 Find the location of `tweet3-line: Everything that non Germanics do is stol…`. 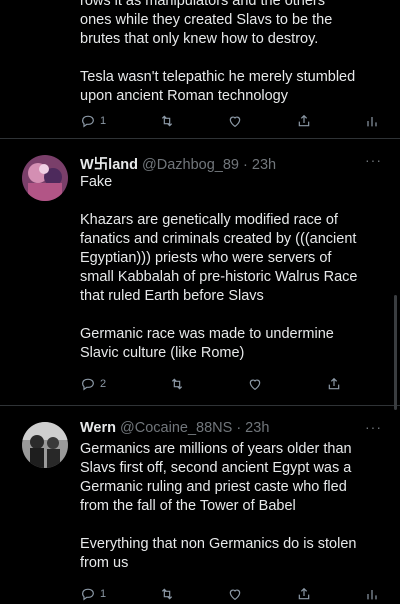

tweet3-line: Everything that non Germanics do is stol… is located at coordinates (218, 544).